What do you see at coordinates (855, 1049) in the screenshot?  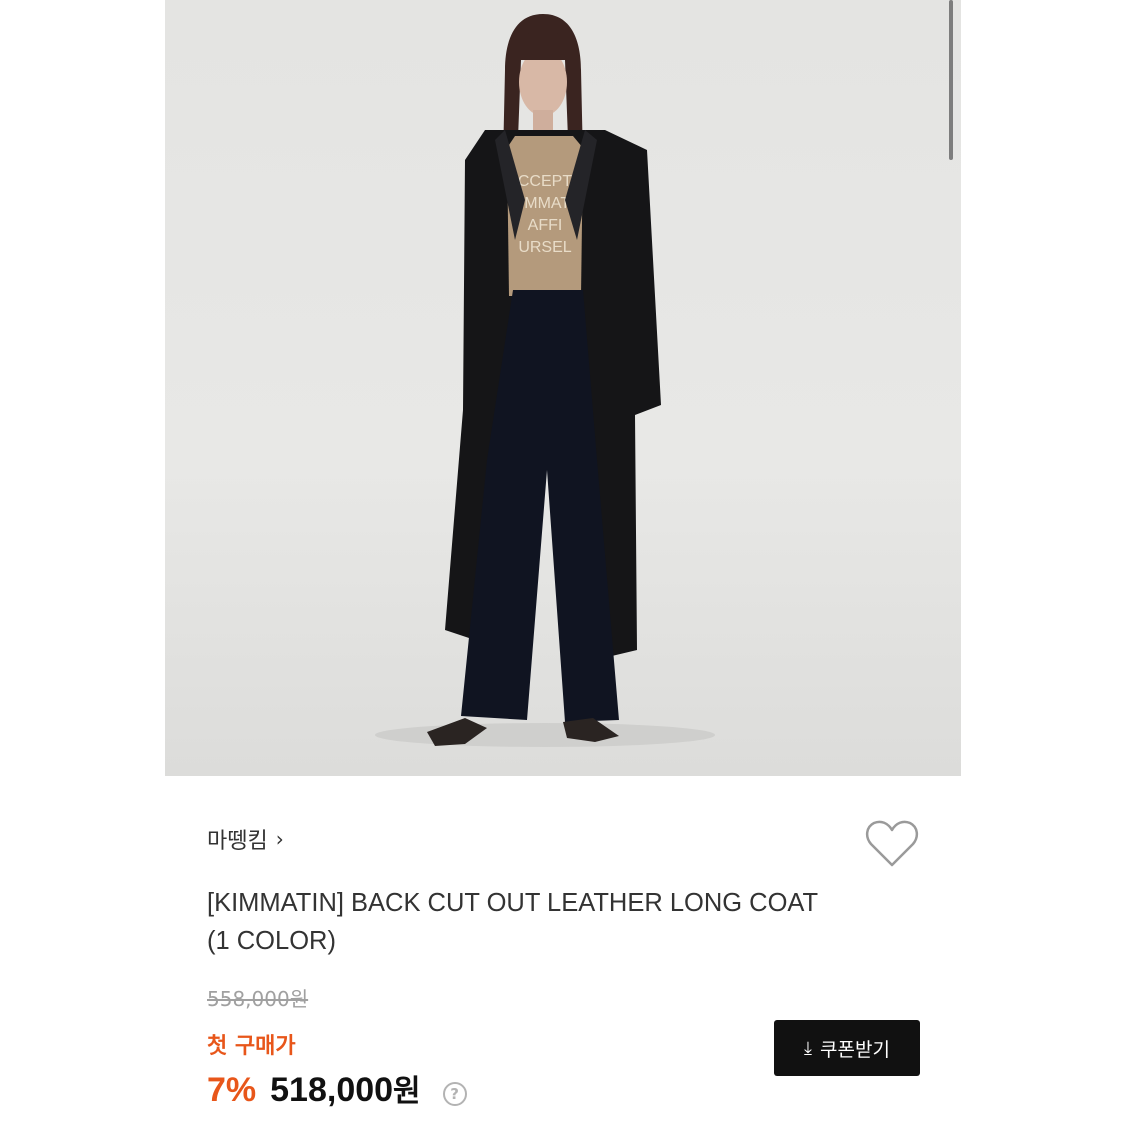 I see `coupon-label: 쿠폰받기` at bounding box center [855, 1049].